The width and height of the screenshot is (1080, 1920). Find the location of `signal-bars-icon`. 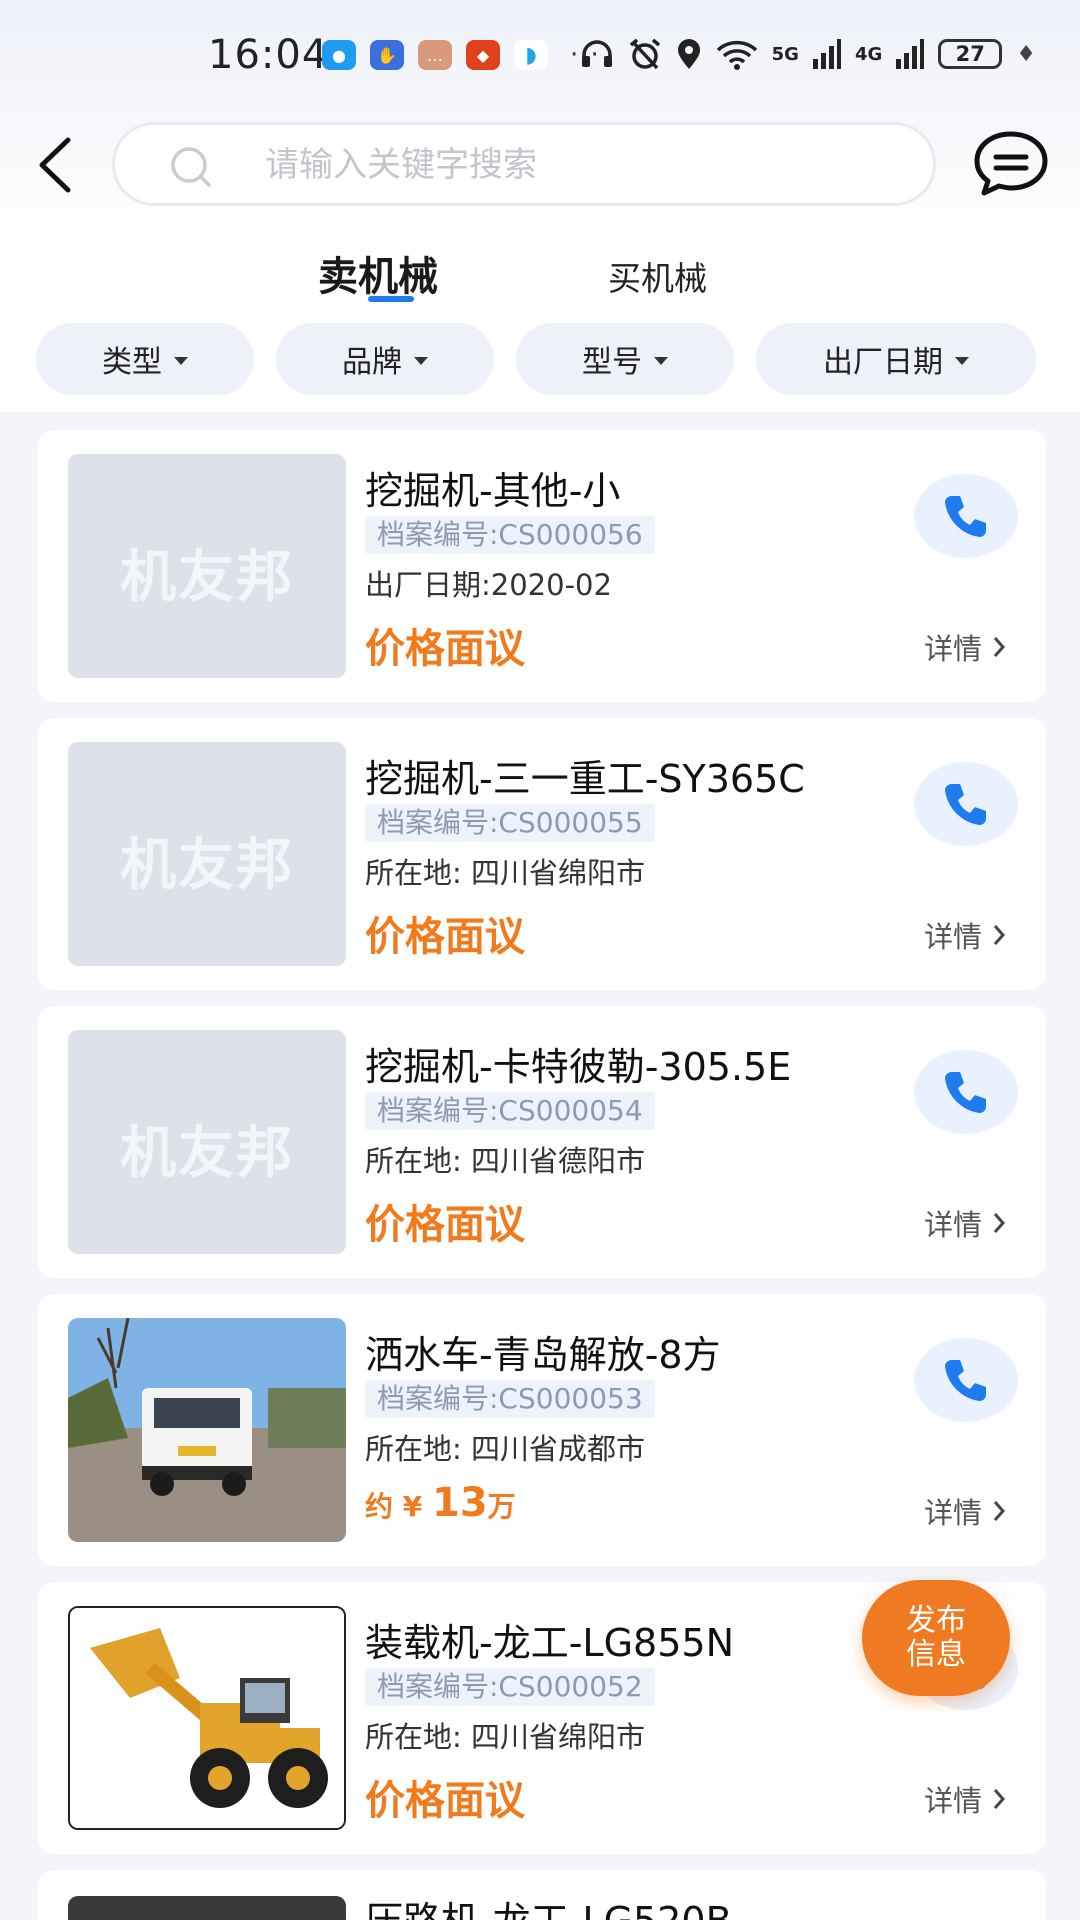

signal-bars-icon is located at coordinates (826, 54).